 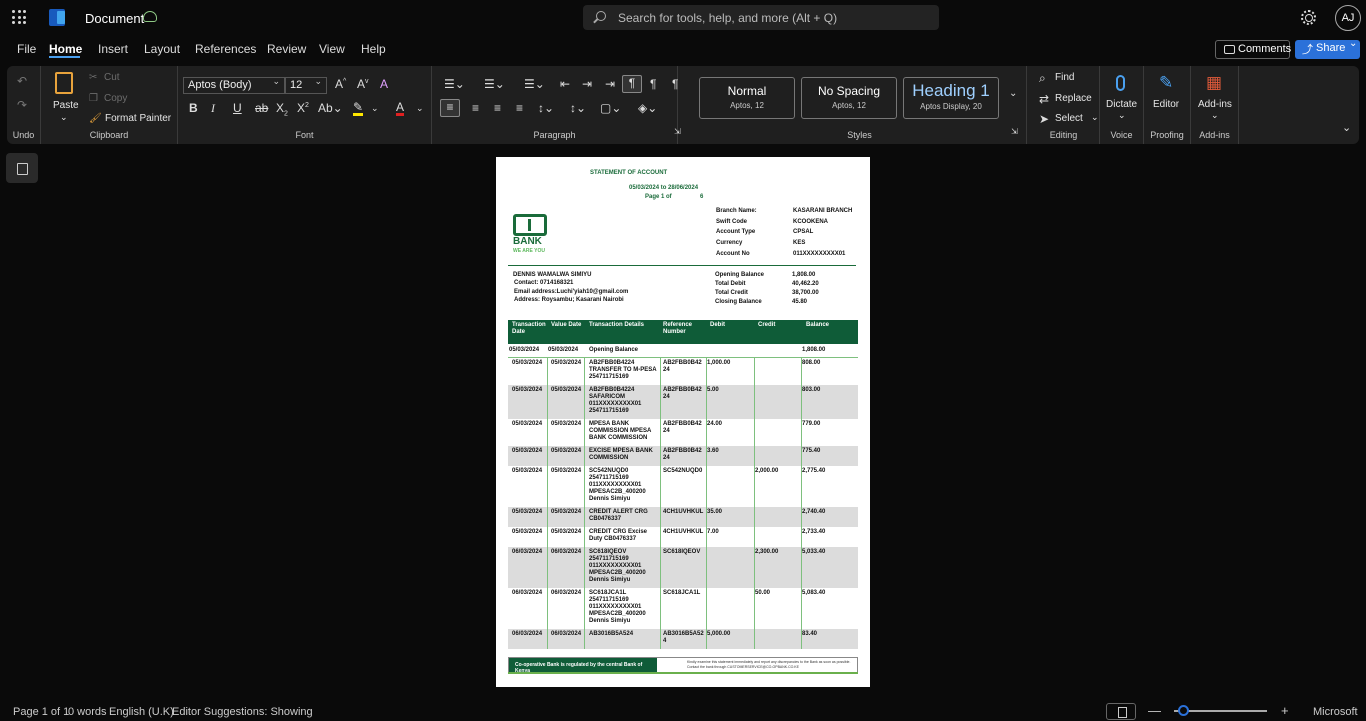 What do you see at coordinates (363, 84) in the screenshot?
I see `shrink-font-icon: Av` at bounding box center [363, 84].